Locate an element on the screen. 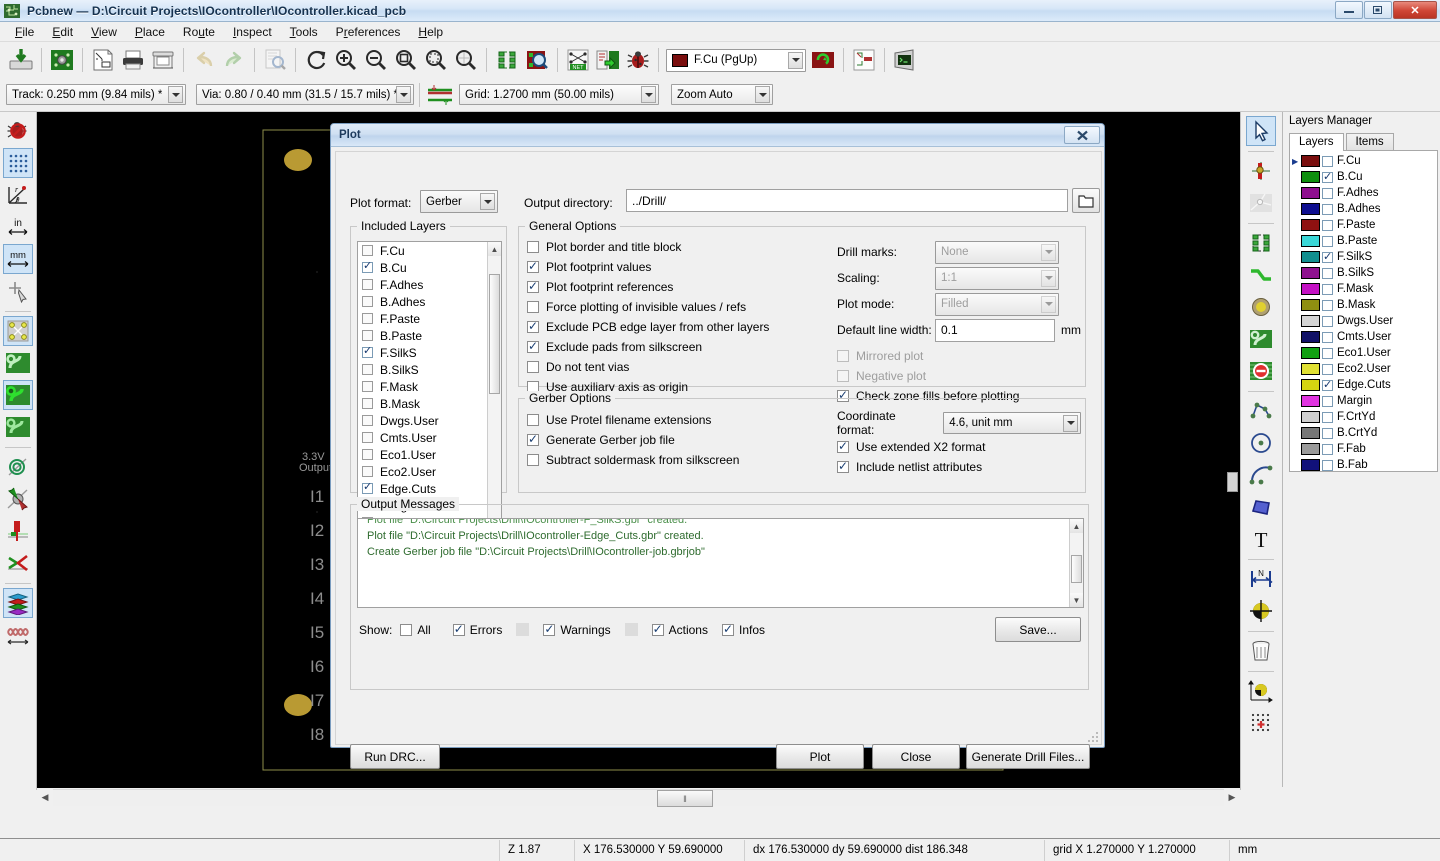 The height and width of the screenshot is (861, 1440). show-ratsnest-icon is located at coordinates (18, 331).